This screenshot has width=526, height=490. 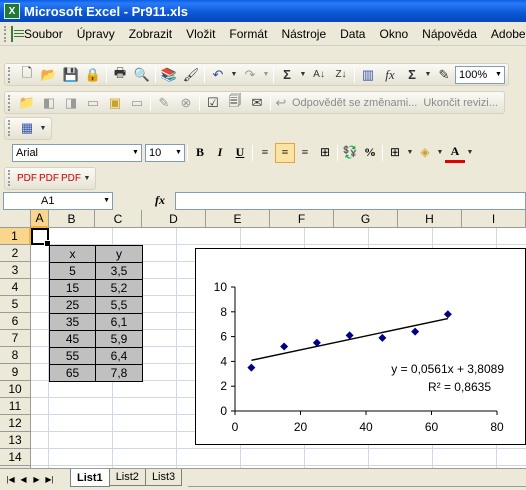 What do you see at coordinates (191, 75) in the screenshot?
I see `format-painter-icon: 🖌` at bounding box center [191, 75].